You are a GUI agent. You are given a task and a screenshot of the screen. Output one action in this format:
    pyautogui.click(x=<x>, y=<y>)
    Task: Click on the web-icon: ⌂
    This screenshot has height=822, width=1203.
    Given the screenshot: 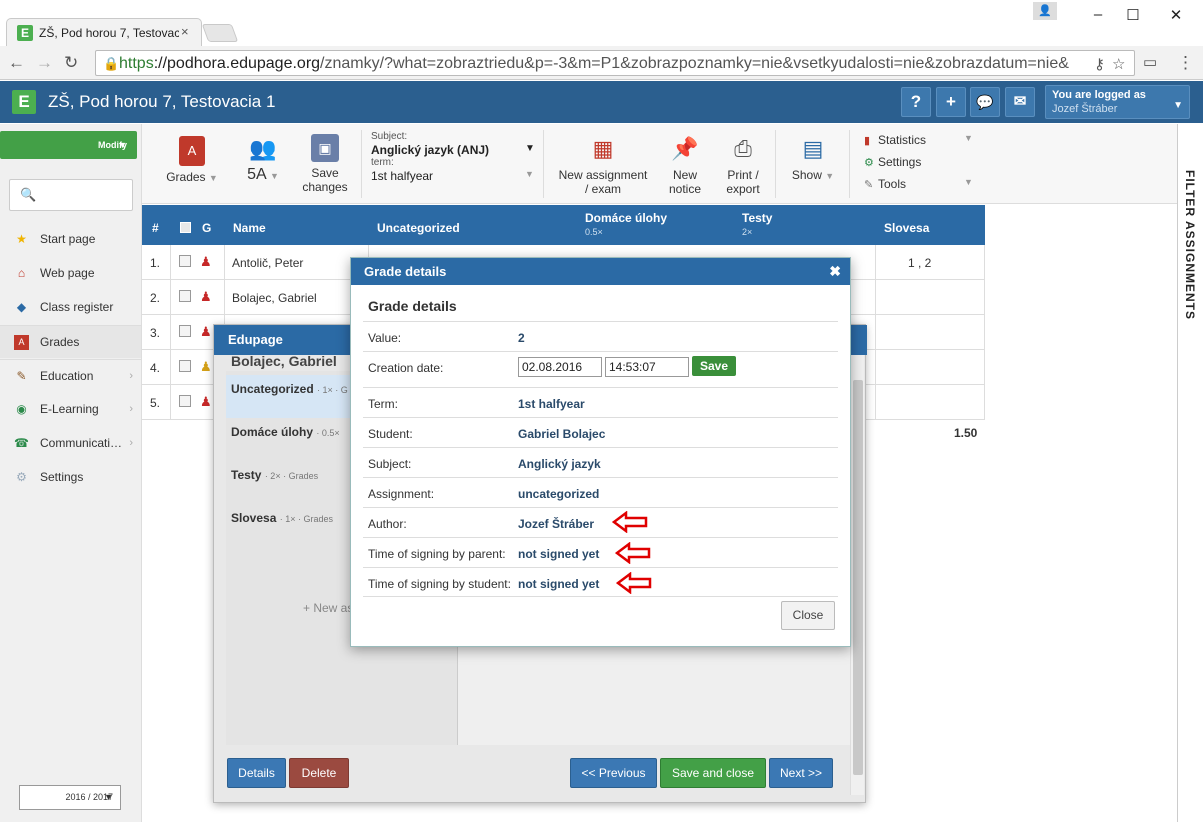 What is the action you would take?
    pyautogui.click(x=21, y=273)
    